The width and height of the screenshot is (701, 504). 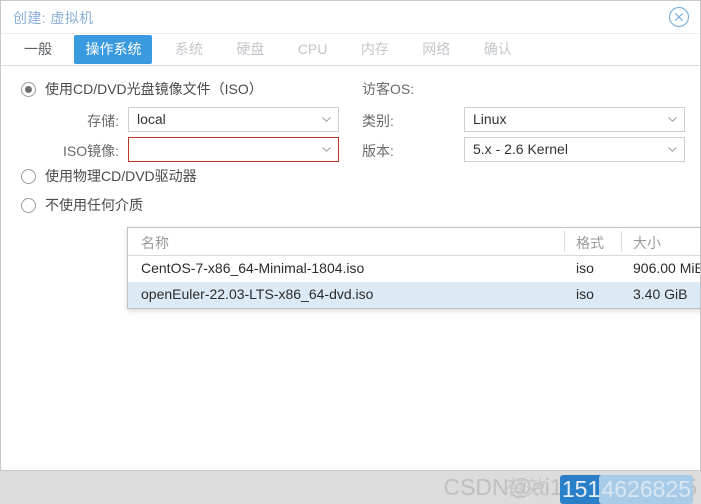 What do you see at coordinates (646, 489) in the screenshot?
I see `watermark-selection-b: 4626825` at bounding box center [646, 489].